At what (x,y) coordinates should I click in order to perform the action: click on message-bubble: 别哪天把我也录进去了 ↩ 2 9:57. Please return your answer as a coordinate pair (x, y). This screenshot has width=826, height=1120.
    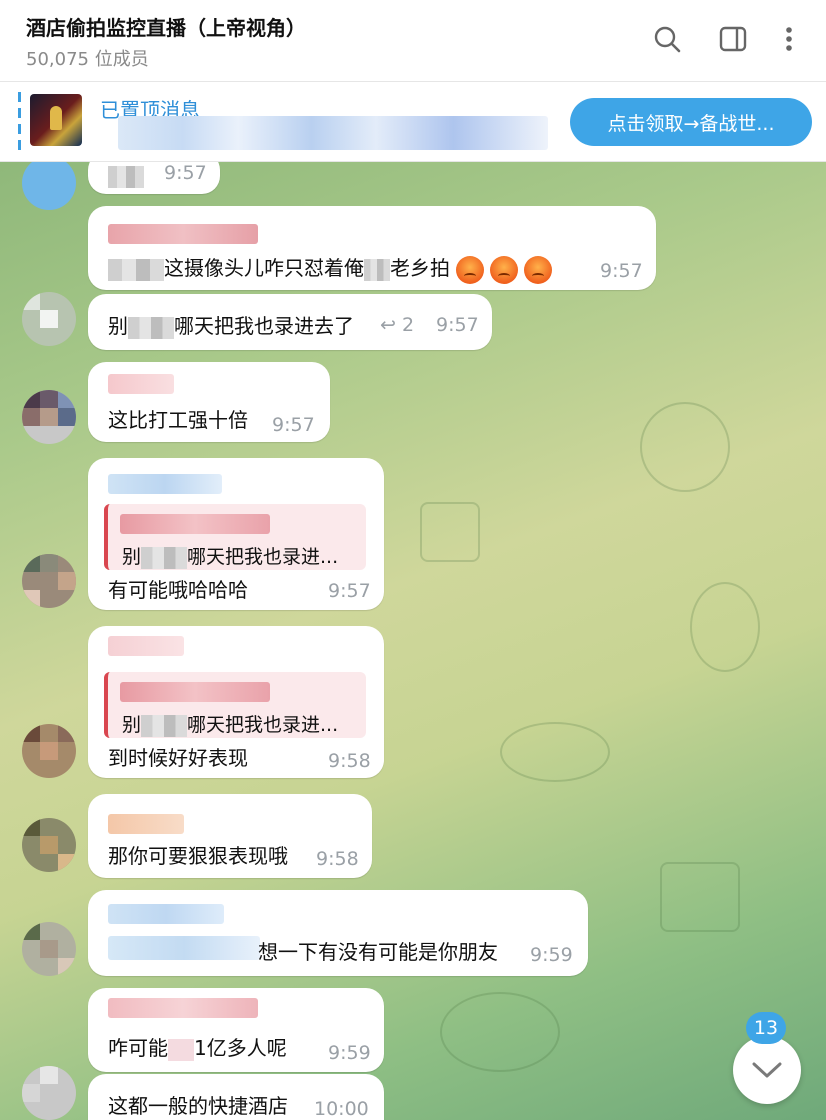
    Looking at the image, I should click on (290, 322).